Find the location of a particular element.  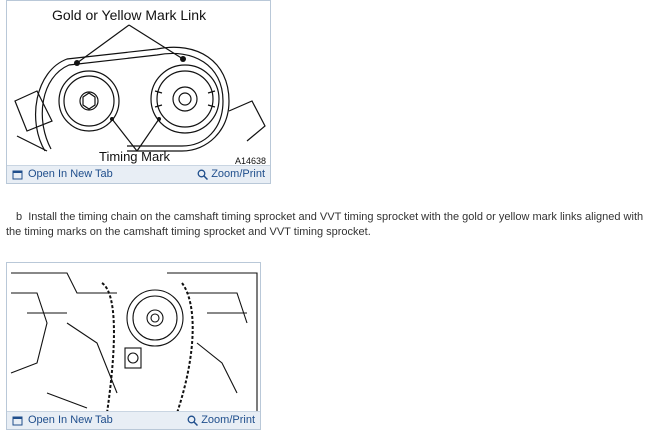

figure-2-toolbar: Open In New Tab Zoom/Print is located at coordinates (133, 420).